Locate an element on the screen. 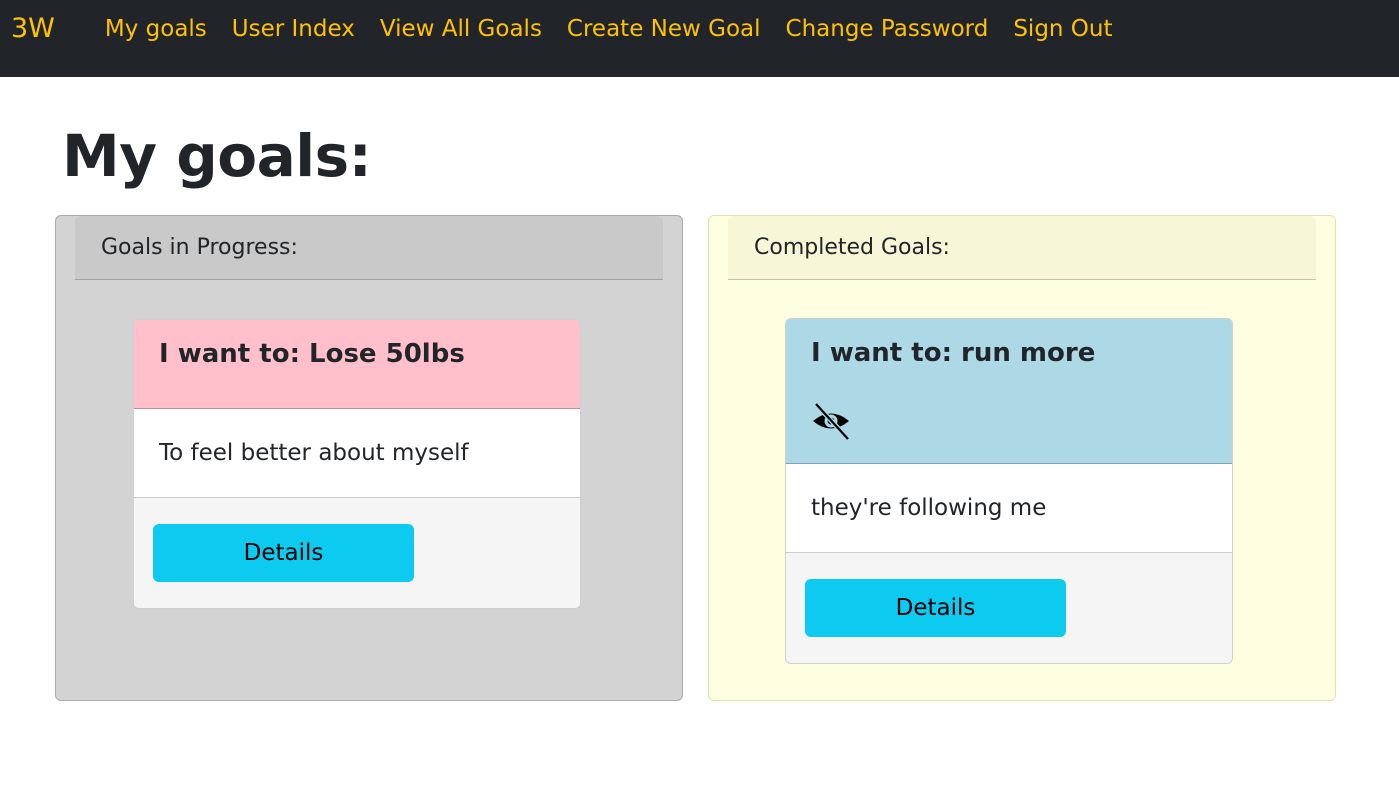 The height and width of the screenshot is (791, 1399). goal-reason: they're following me is located at coordinates (1009, 508).